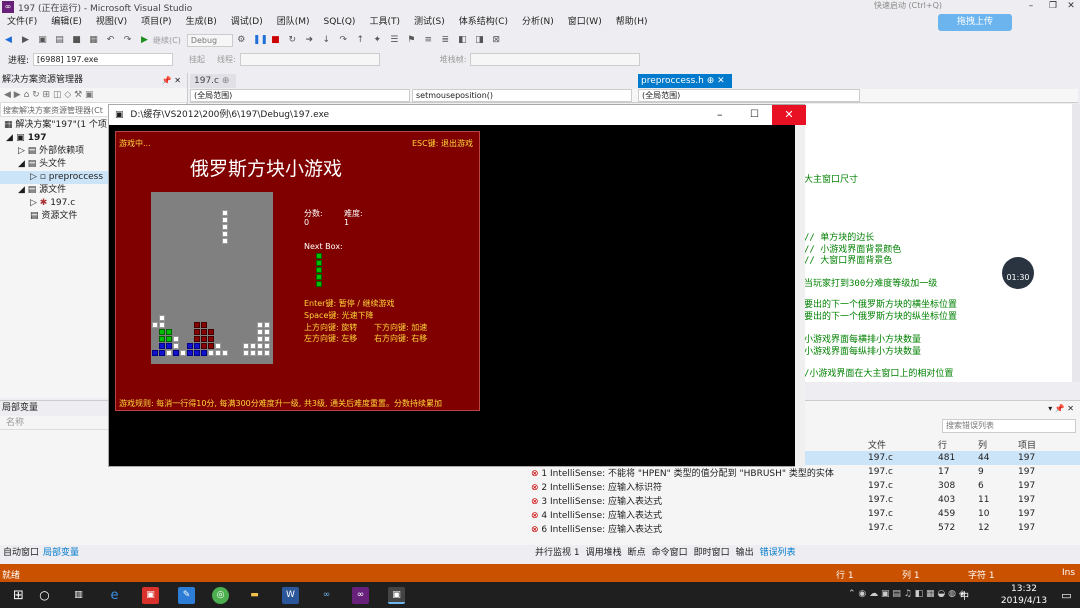 This screenshot has width=1080, height=608. I want to click on clock: 13:32 2019/4/13, so click(1024, 595).